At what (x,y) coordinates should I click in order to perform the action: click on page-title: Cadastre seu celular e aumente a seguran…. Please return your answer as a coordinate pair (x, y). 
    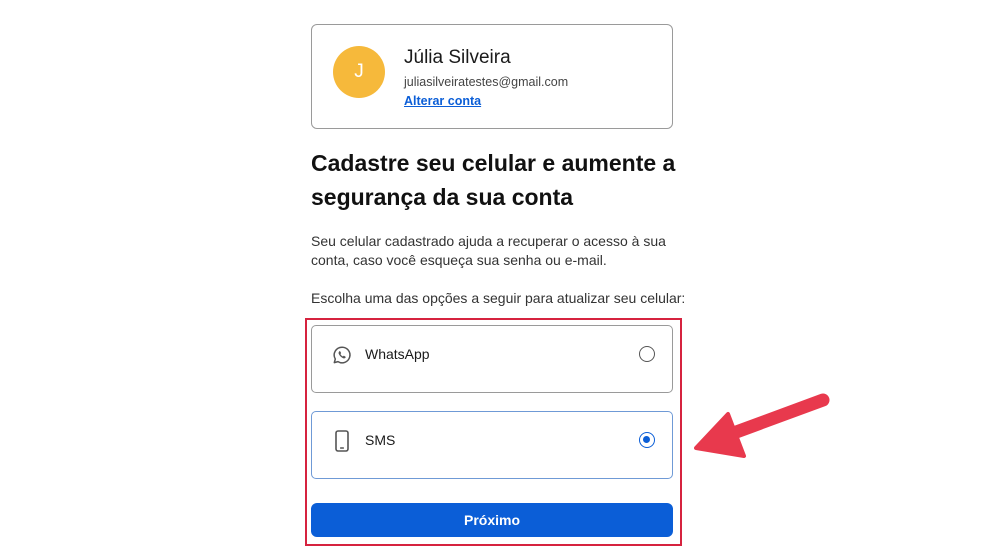
    Looking at the image, I should click on (493, 180).